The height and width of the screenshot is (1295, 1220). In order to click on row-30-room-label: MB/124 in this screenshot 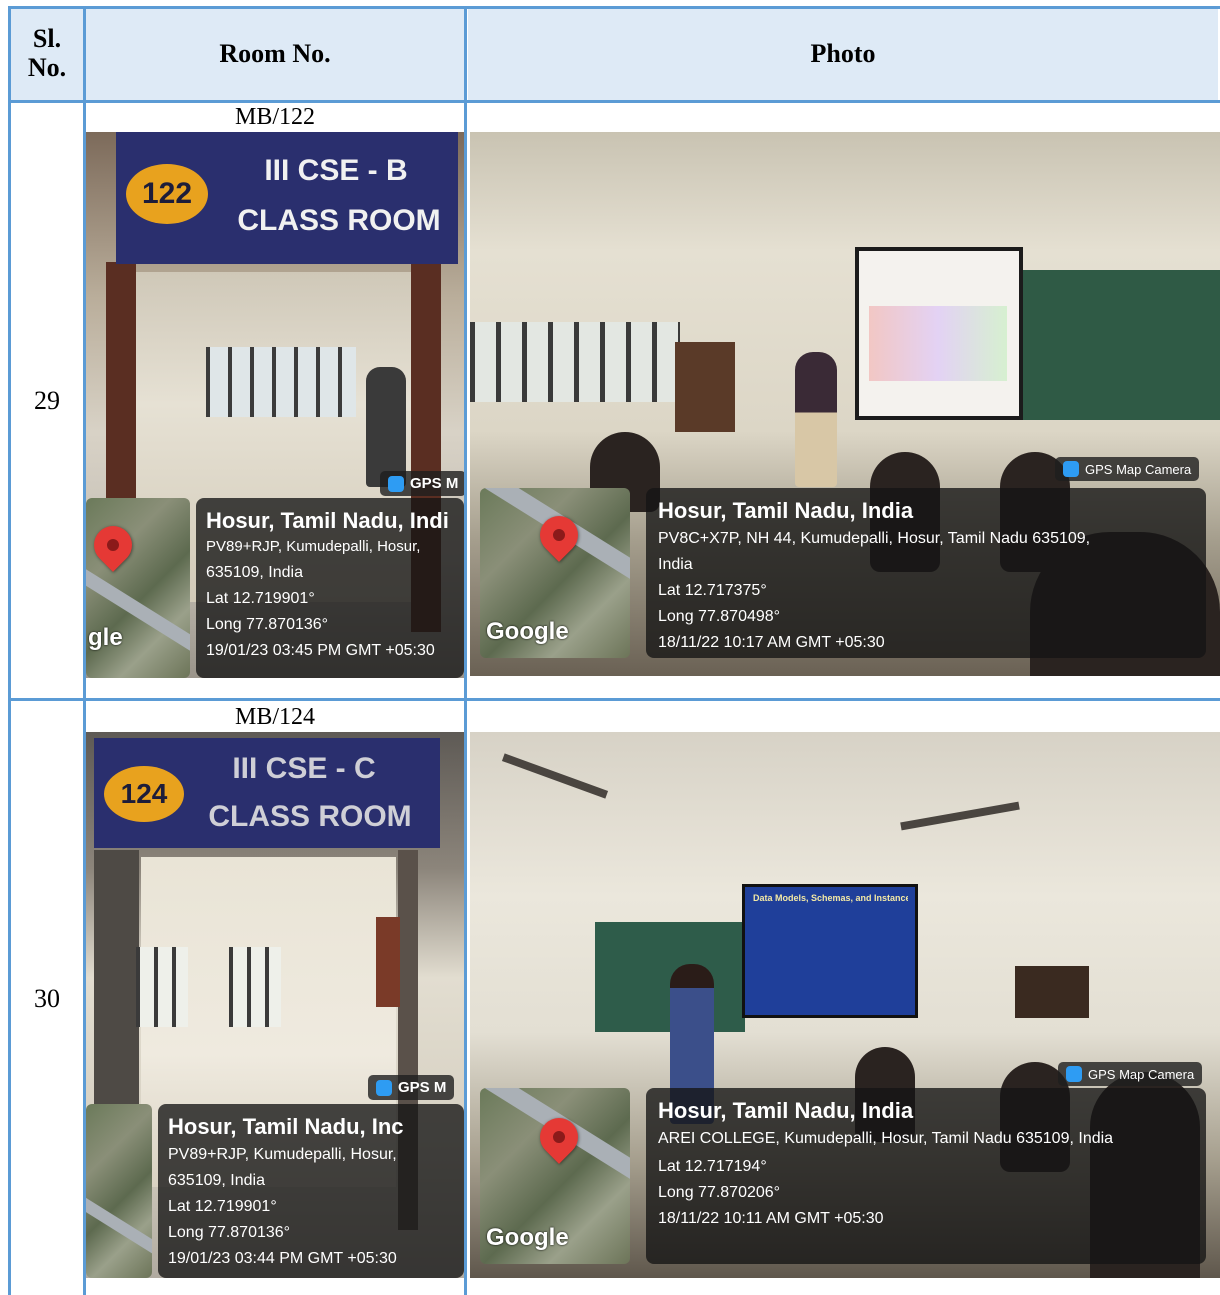, I will do `click(275, 717)`.